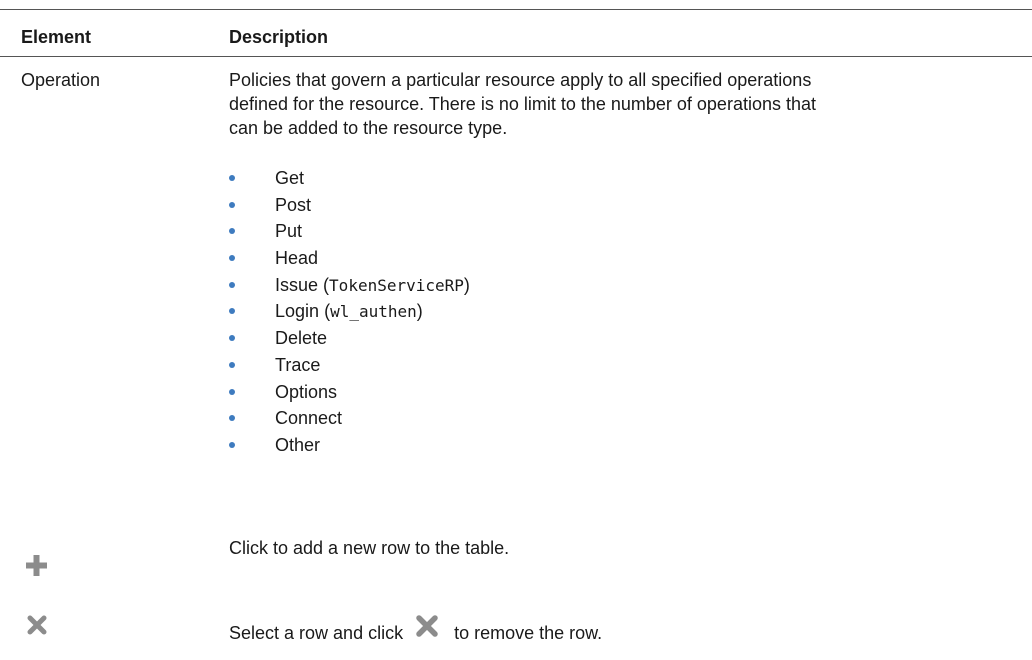 The height and width of the screenshot is (660, 1032). I want to click on add-row-description: Click to add a new row to the table., so click(369, 548).